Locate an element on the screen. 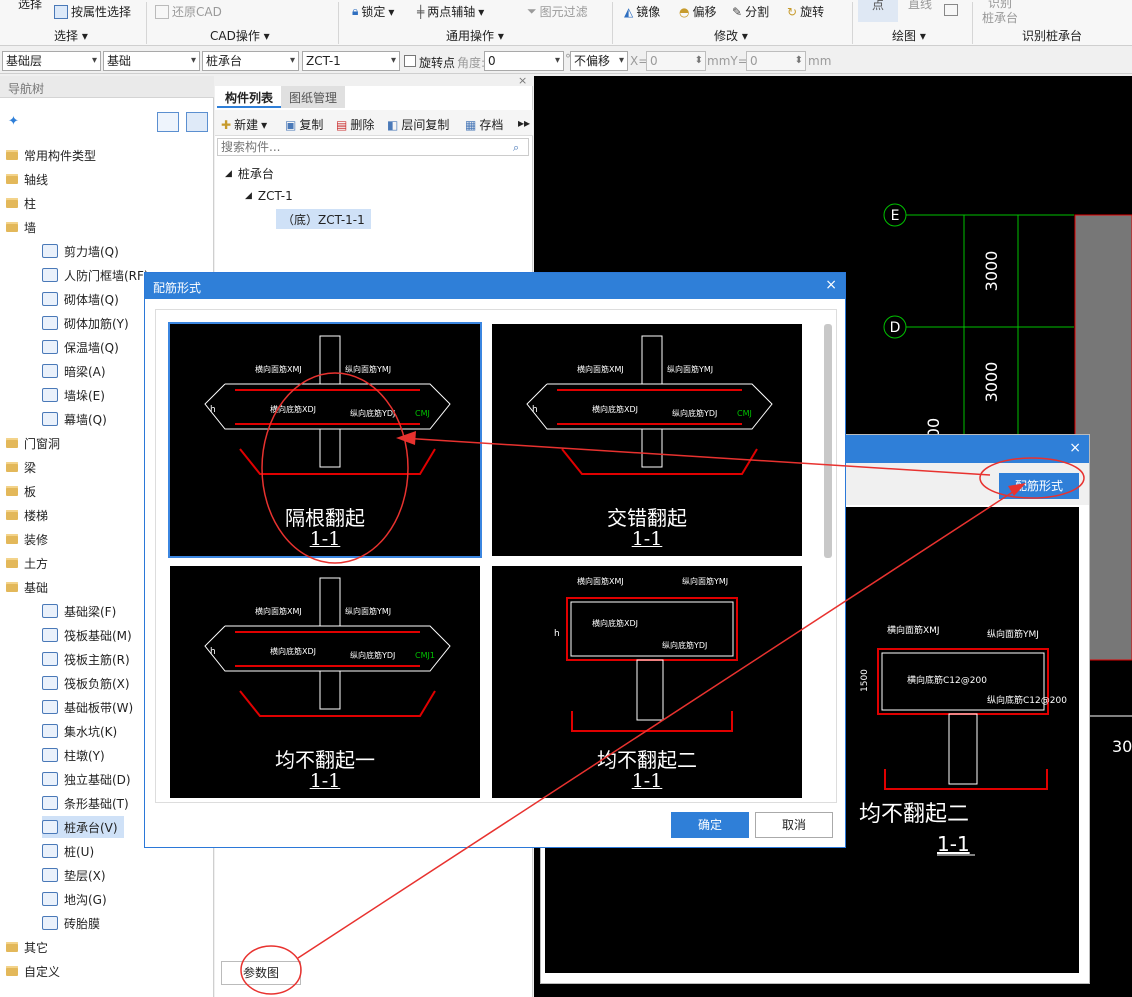  tree-node-root: ◢ 桩承台 is located at coordinates (249, 173).